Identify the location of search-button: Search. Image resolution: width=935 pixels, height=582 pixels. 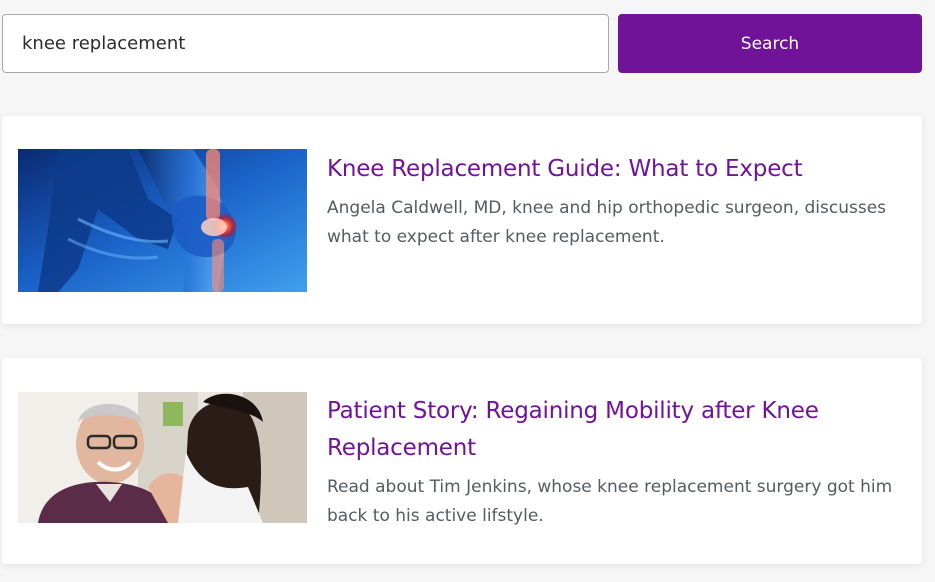
(770, 43).